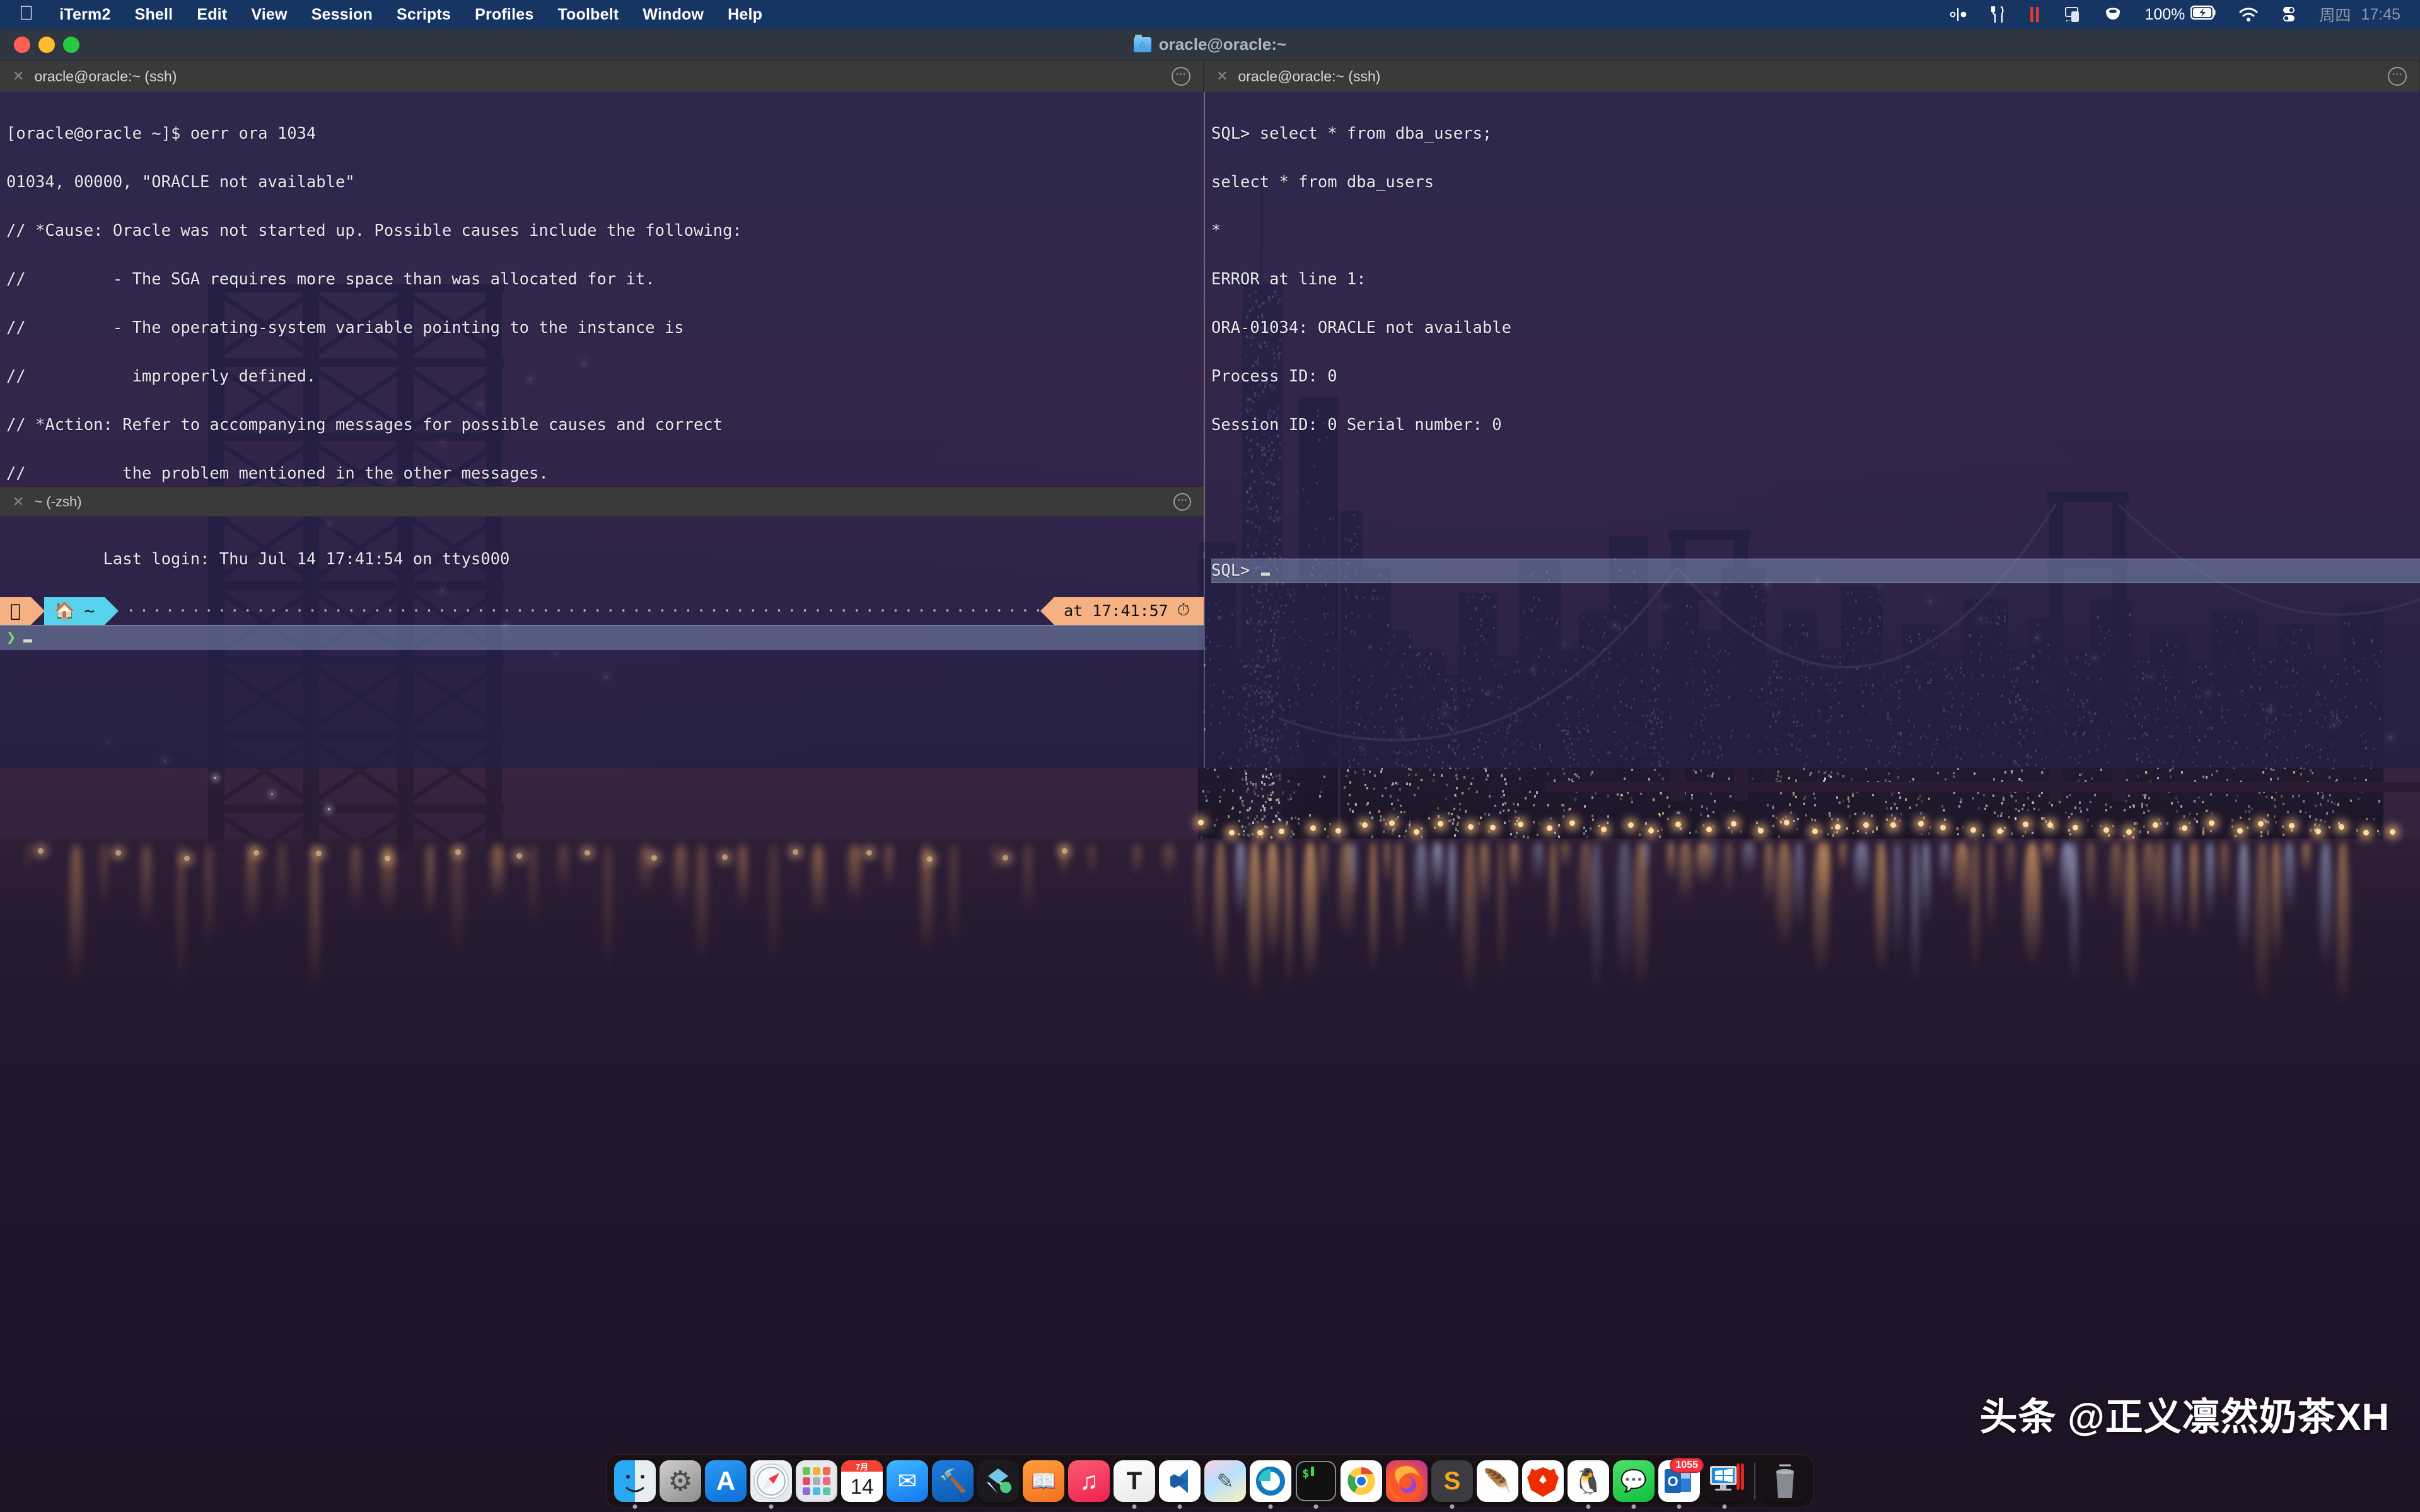 This screenshot has height=1512, width=2420. What do you see at coordinates (154, 15) in the screenshot?
I see `menu-shell: Shell` at bounding box center [154, 15].